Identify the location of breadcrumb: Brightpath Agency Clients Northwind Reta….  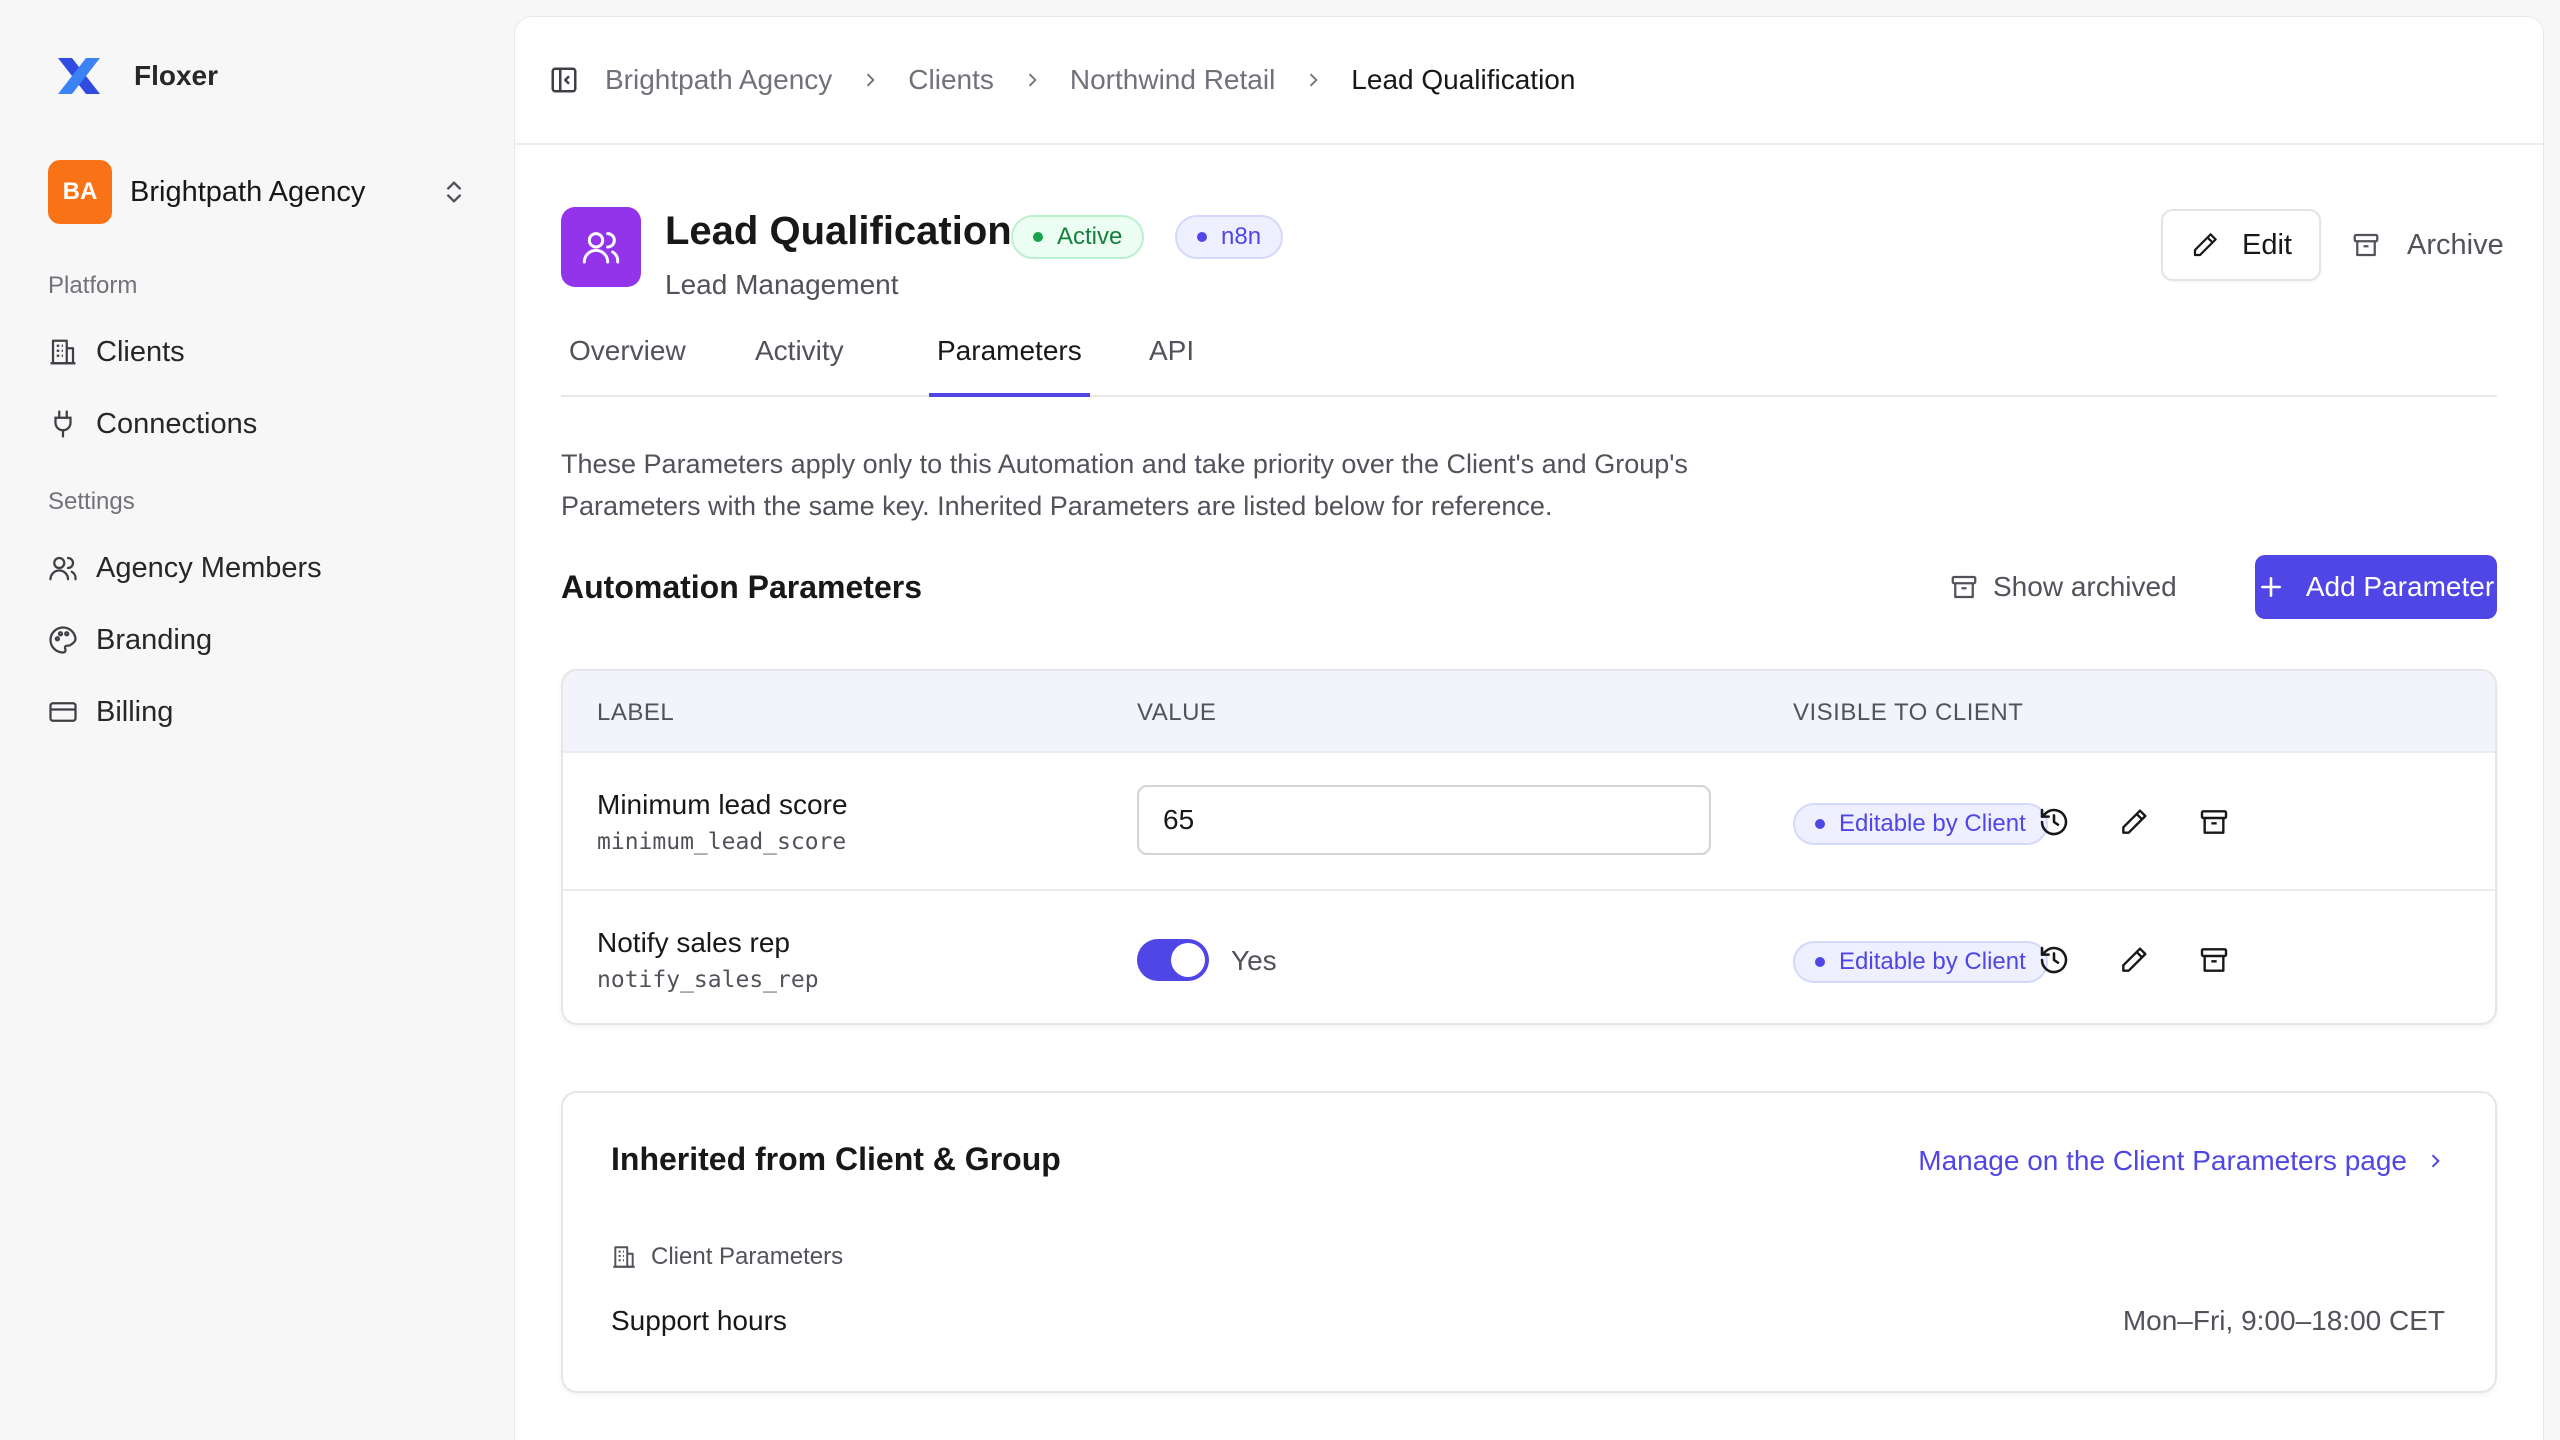
(1090, 80).